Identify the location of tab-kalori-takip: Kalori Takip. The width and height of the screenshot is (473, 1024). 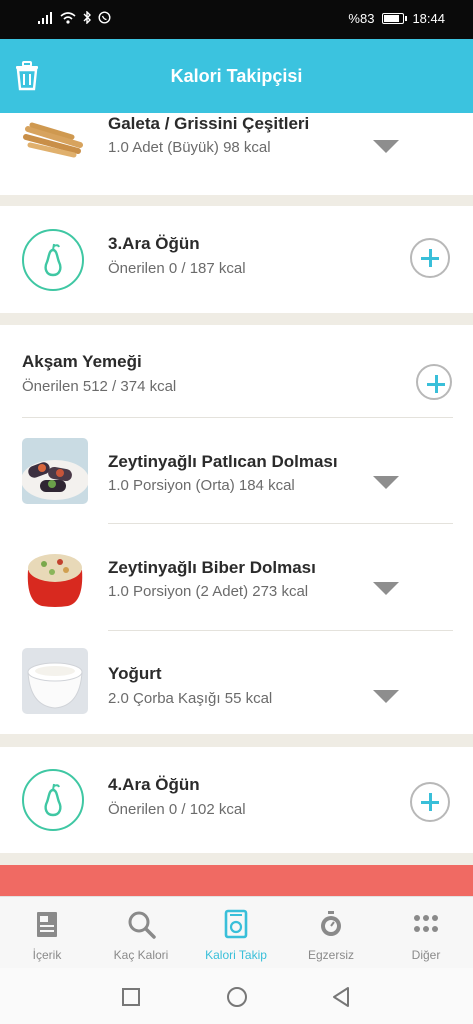
(236, 933).